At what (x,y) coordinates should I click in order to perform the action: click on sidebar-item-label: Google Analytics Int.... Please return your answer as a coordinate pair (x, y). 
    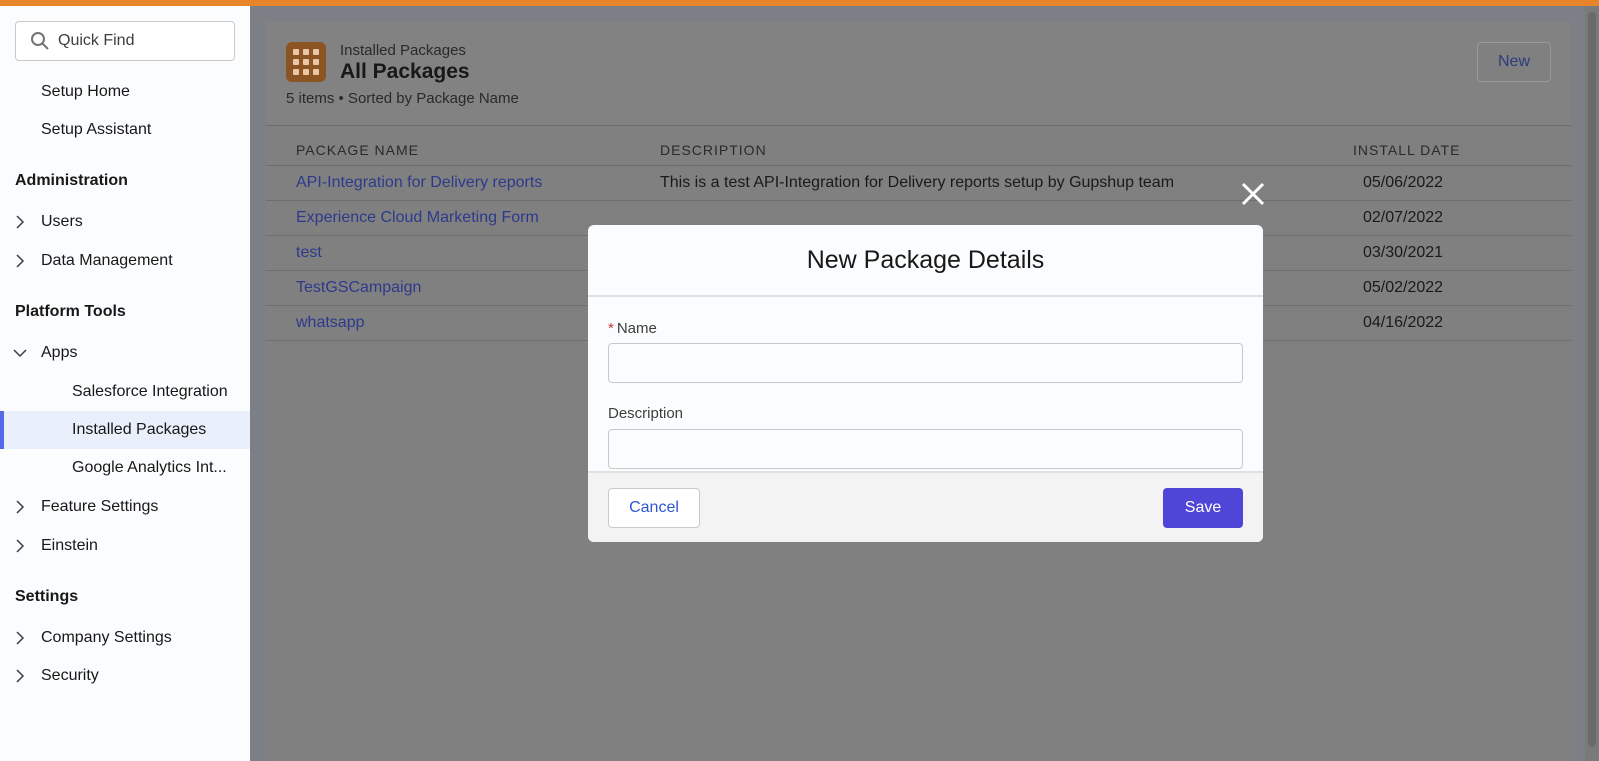
    Looking at the image, I should click on (149, 467).